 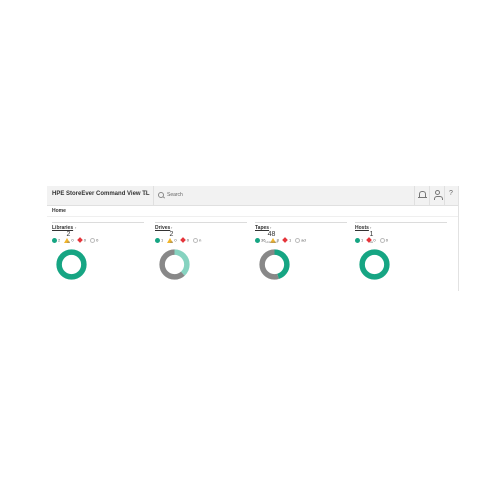 I want to click on help-button: ?, so click(x=452, y=195).